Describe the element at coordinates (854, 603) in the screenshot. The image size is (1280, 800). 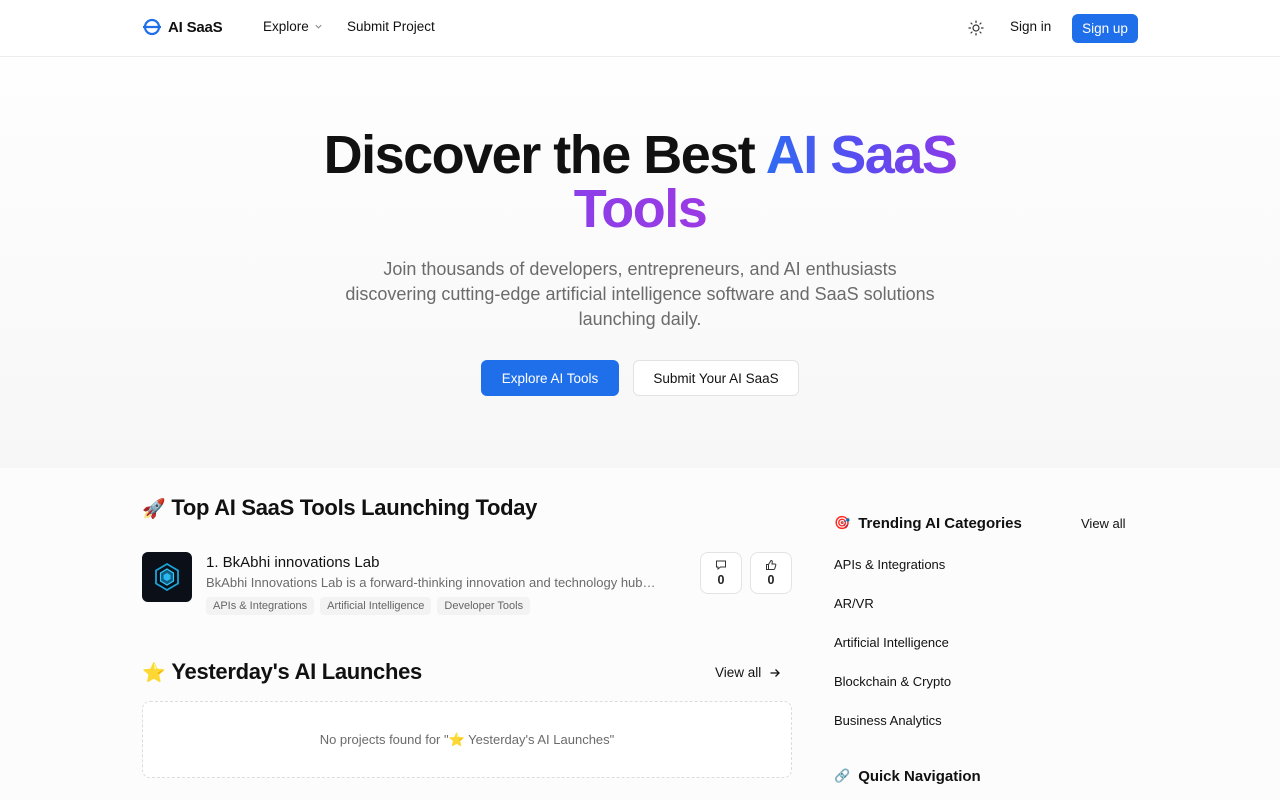
I see `category-item: AR/VR` at that location.